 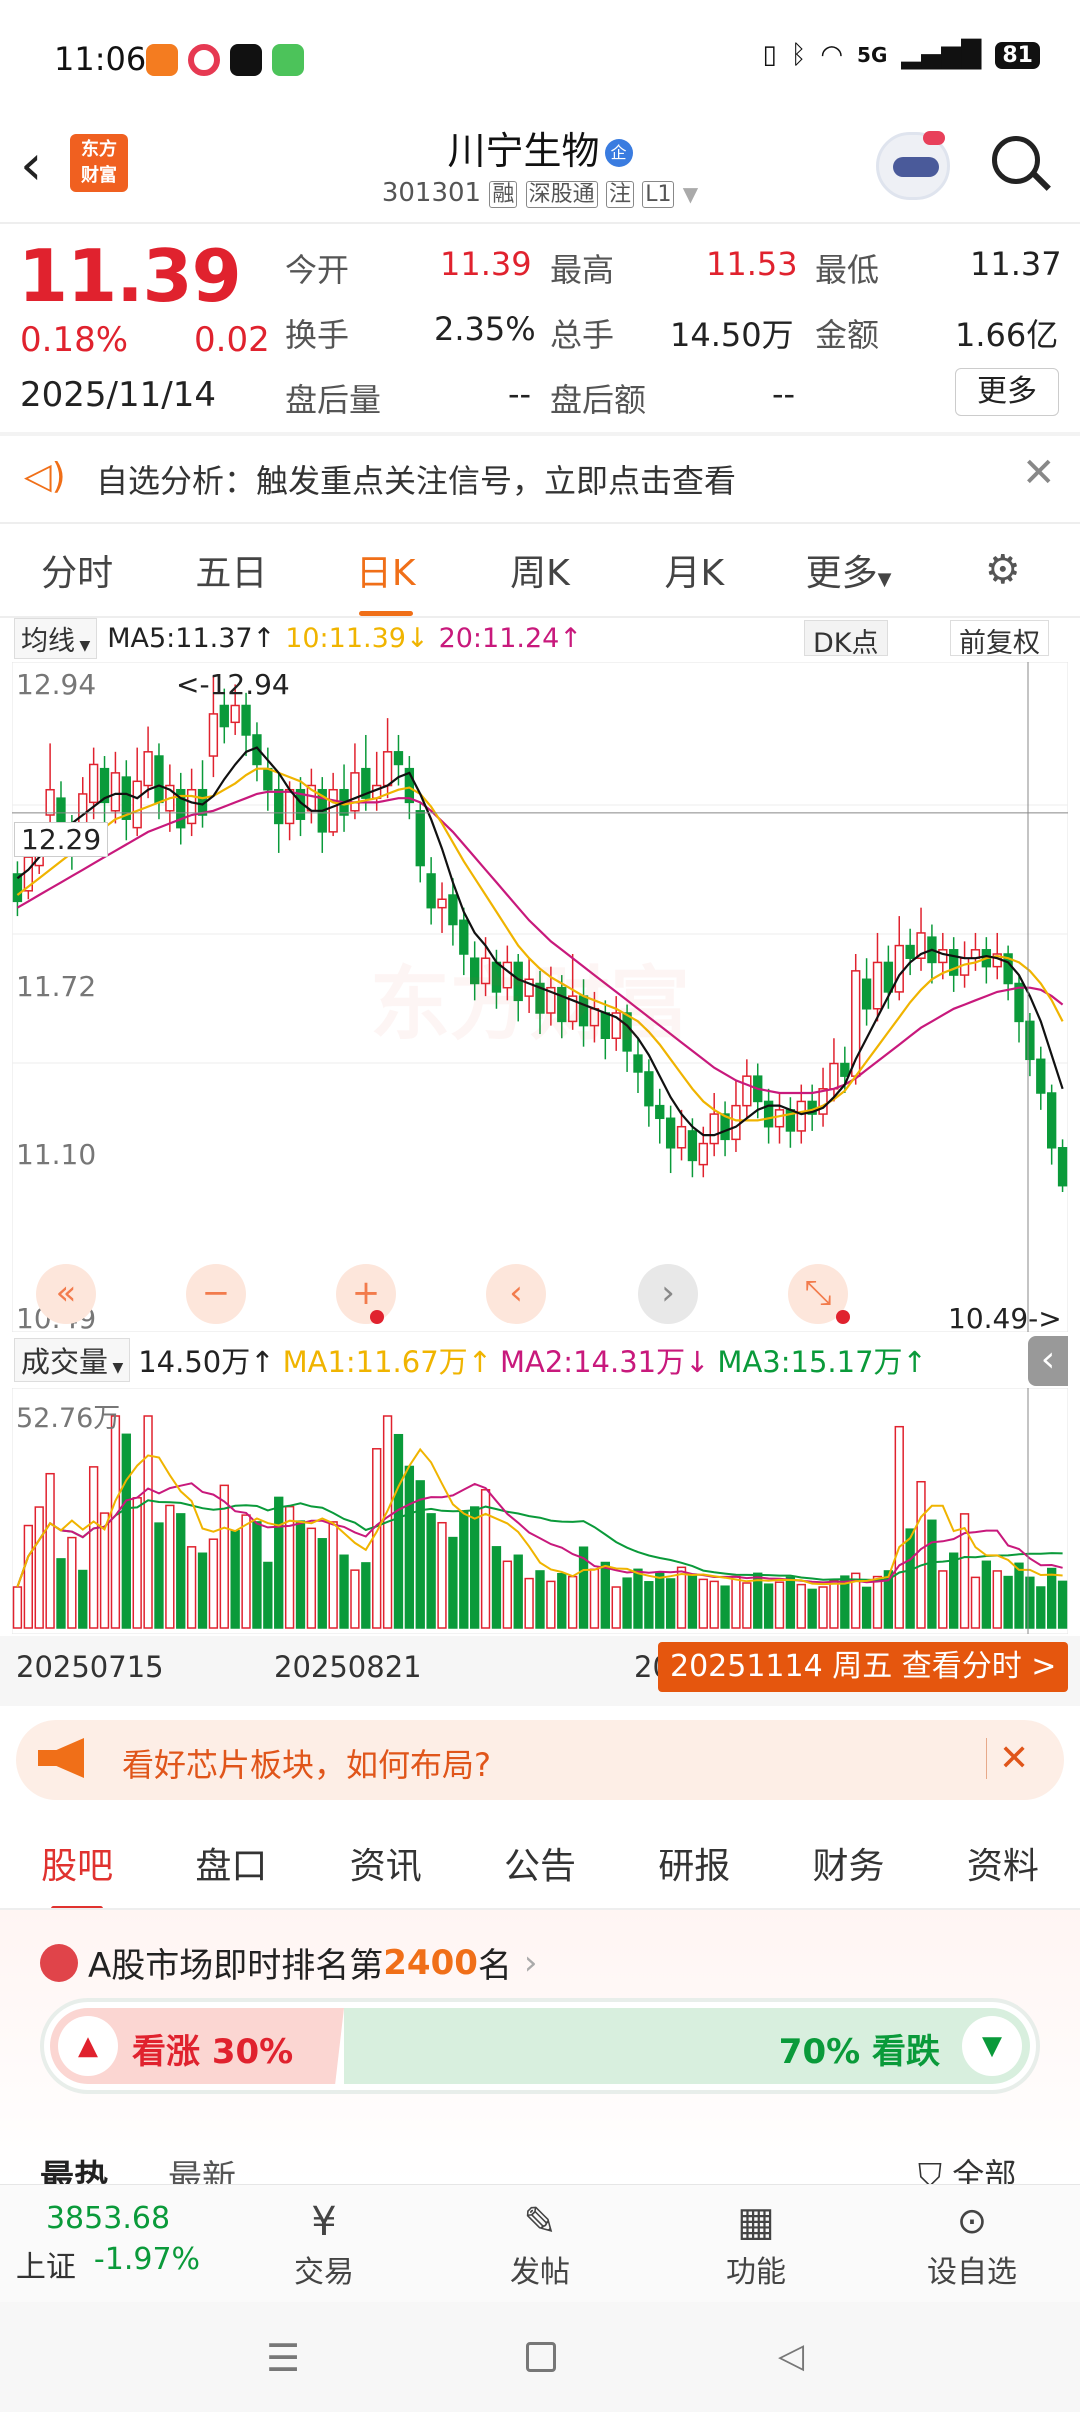 I want to click on dk-point-button: DK点, so click(x=846, y=639).